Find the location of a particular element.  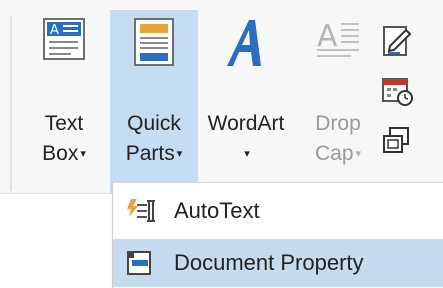

group-separator is located at coordinates (11, 103).